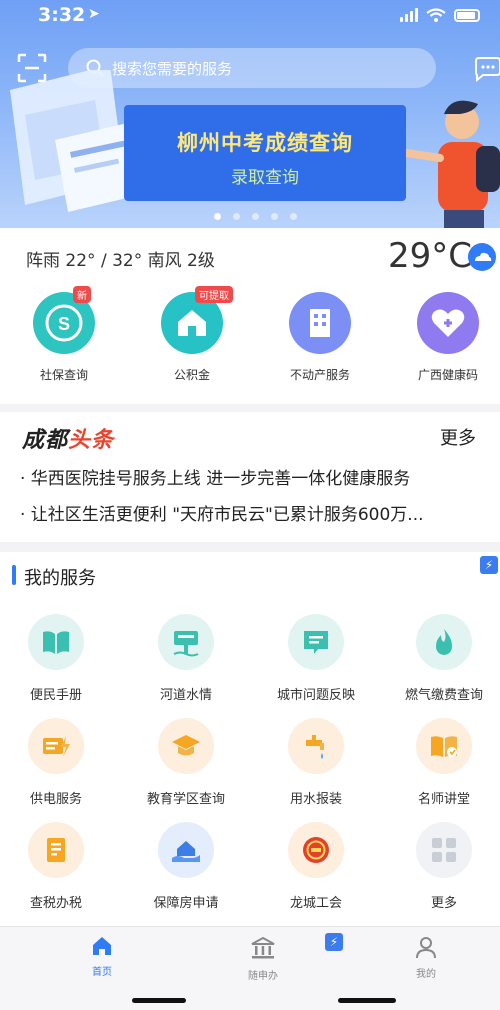 This screenshot has width=500, height=1010. What do you see at coordinates (56, 746) in the screenshot?
I see `electricity-icon` at bounding box center [56, 746].